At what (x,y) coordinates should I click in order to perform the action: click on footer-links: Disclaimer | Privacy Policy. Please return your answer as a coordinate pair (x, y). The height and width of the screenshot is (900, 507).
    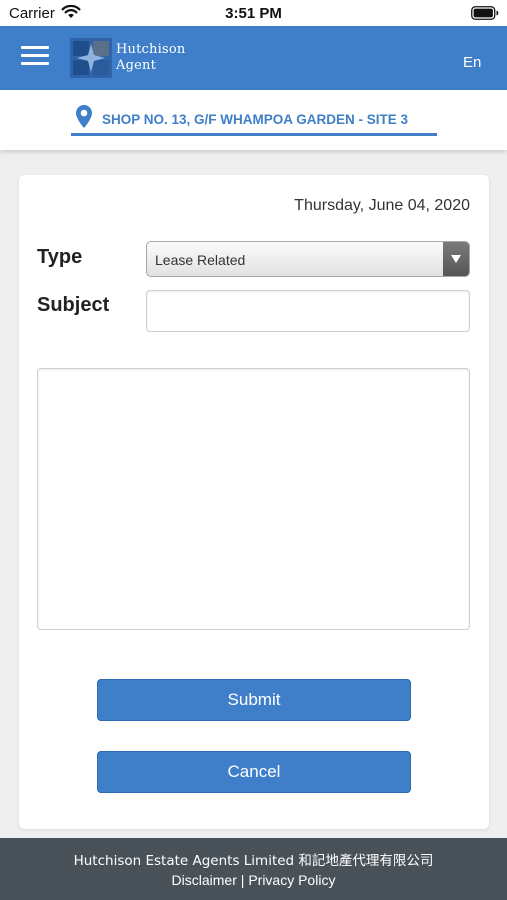
    Looking at the image, I should click on (253, 880).